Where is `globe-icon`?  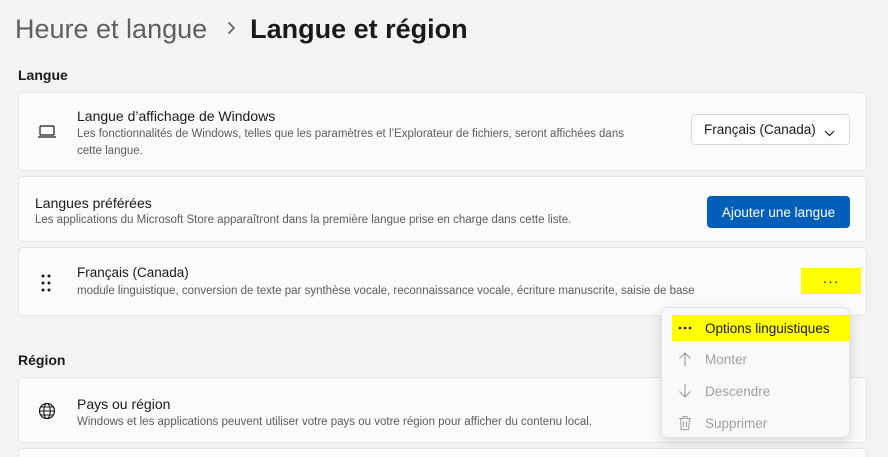 globe-icon is located at coordinates (47, 413).